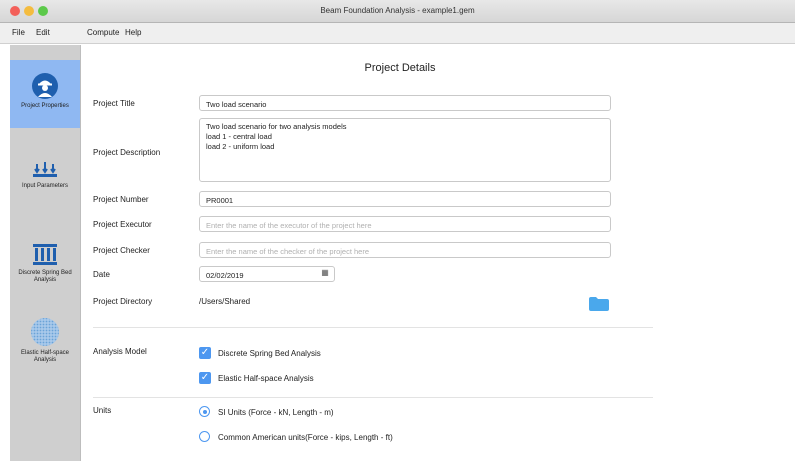 The image size is (795, 461). Describe the element at coordinates (400, 68) in the screenshot. I see `page-title: Project Details` at that location.